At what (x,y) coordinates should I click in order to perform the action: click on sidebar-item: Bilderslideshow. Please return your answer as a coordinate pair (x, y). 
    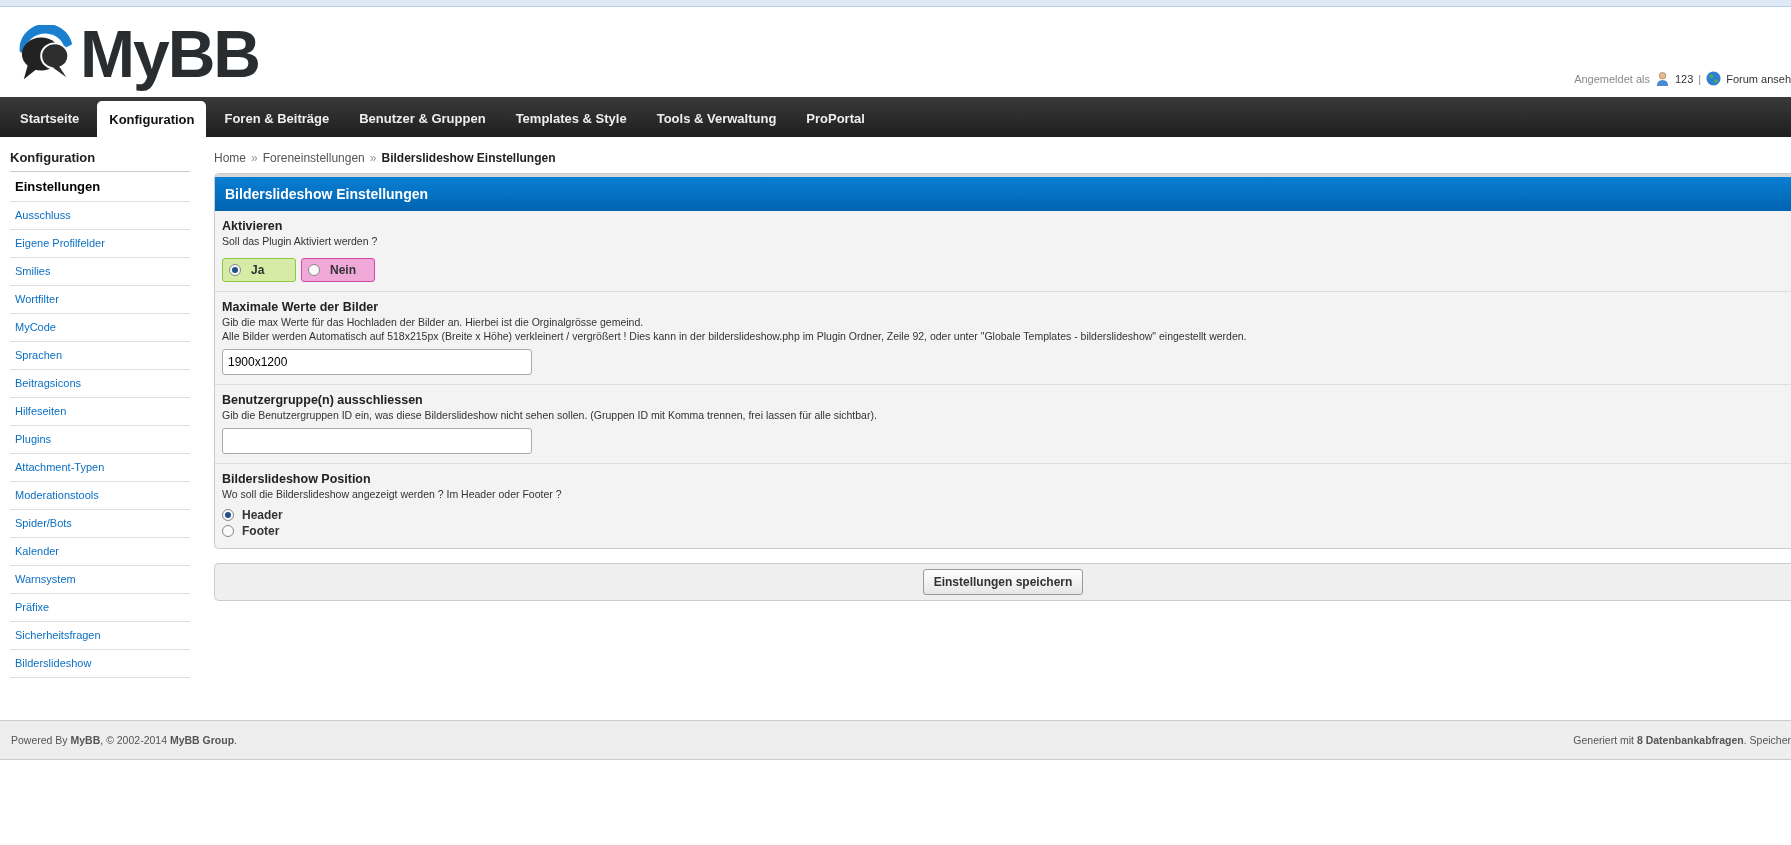
    Looking at the image, I should click on (100, 664).